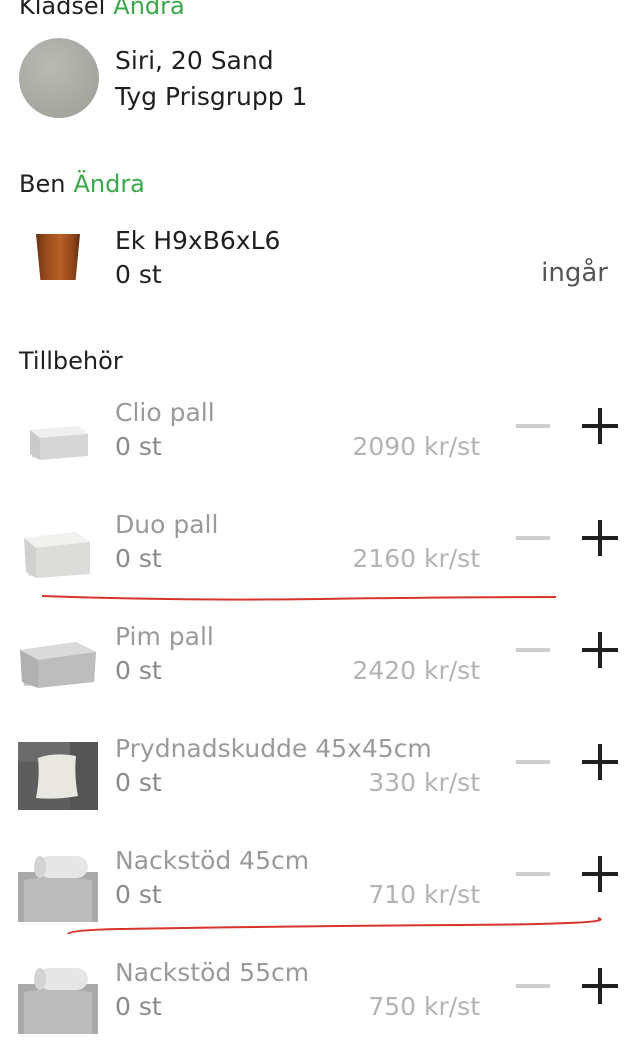 The height and width of the screenshot is (1058, 630). What do you see at coordinates (315, 560) in the screenshot?
I see `accessory-row: Duo pall 0 st 2160 kr/st` at bounding box center [315, 560].